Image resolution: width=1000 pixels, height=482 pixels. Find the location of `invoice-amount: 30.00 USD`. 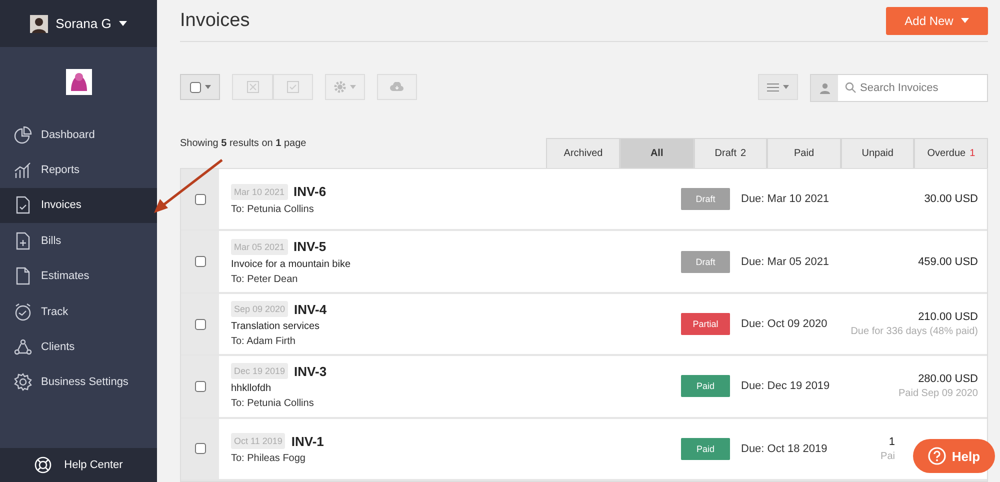

invoice-amount: 30.00 USD is located at coordinates (951, 199).